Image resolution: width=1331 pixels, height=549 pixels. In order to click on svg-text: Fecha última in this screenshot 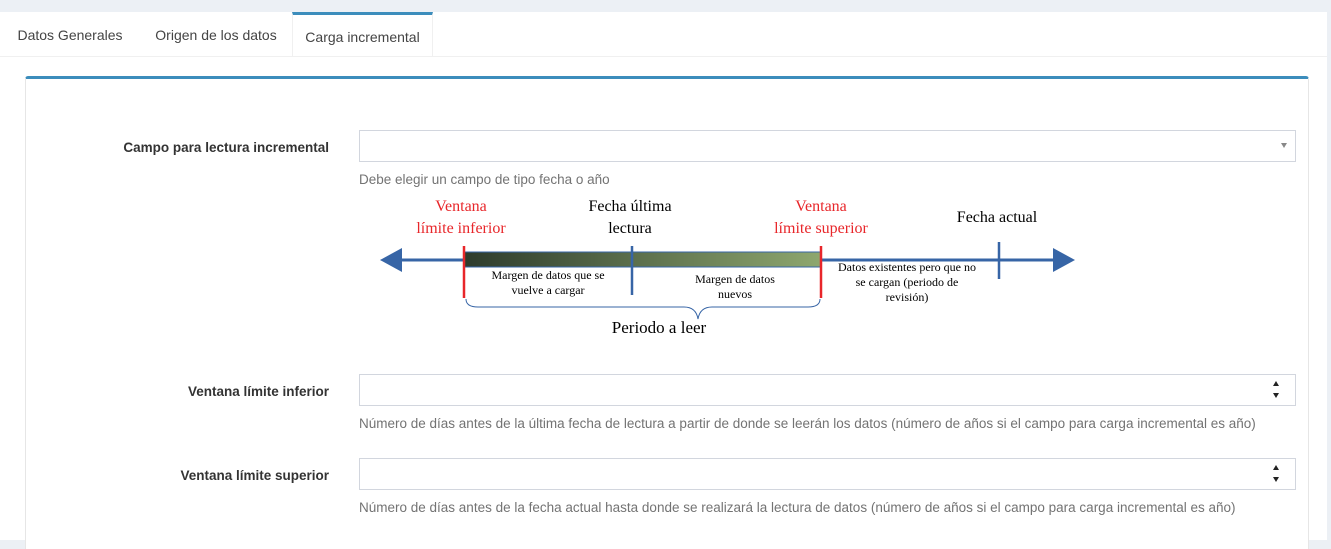, I will do `click(629, 207)`.